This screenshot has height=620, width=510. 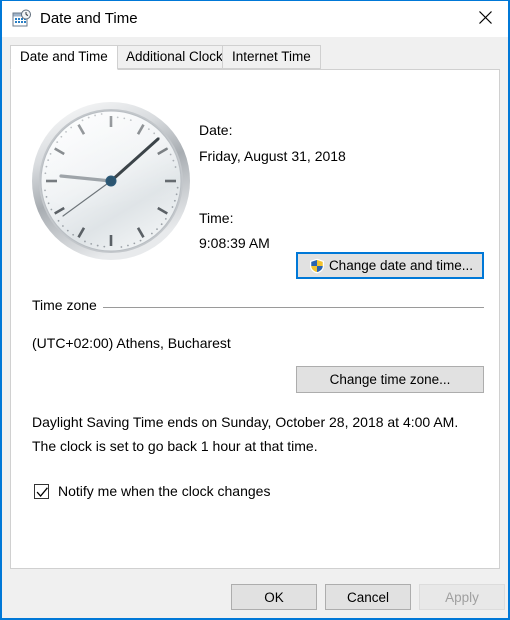 I want to click on tab-internet-time: Internet Time, so click(x=271, y=57).